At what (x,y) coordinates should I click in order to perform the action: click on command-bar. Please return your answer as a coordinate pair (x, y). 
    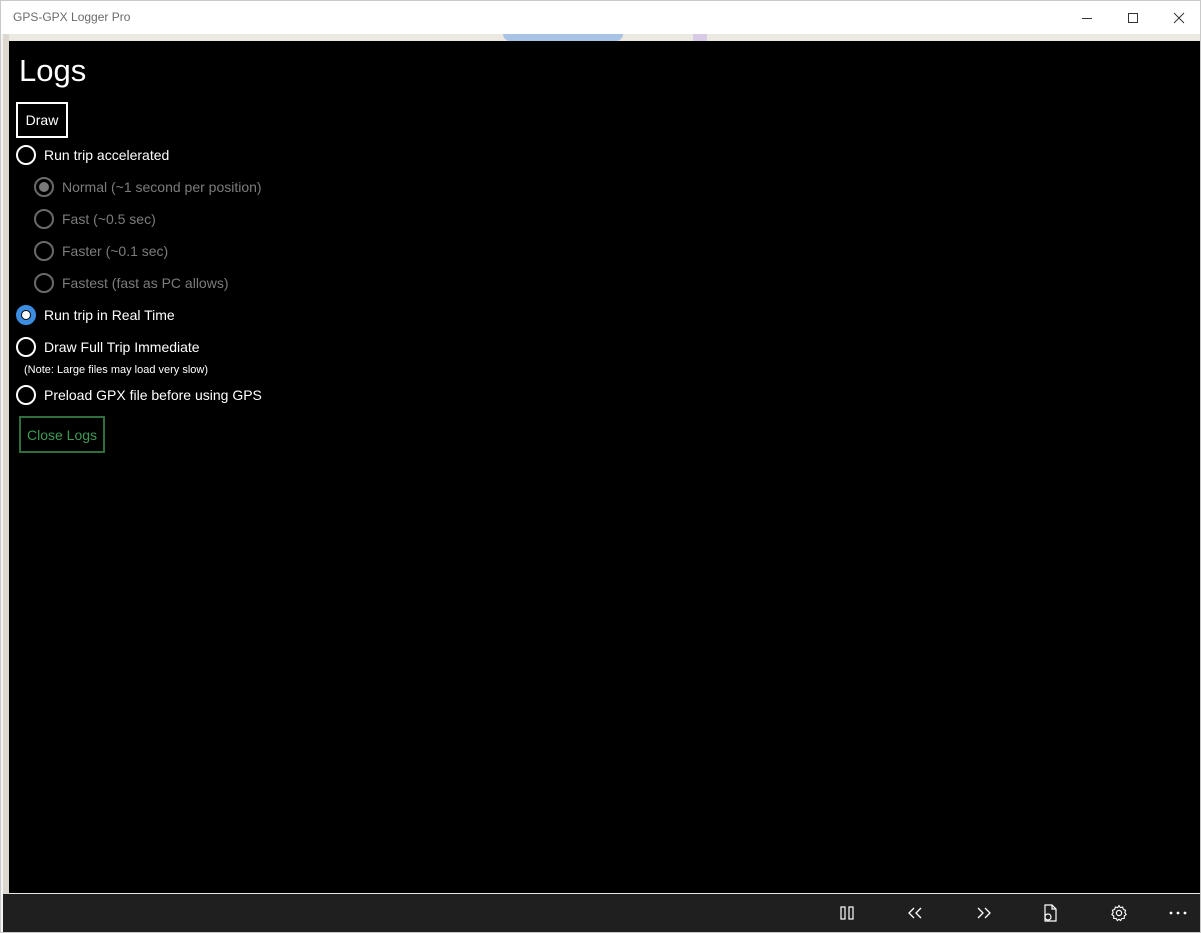
    Looking at the image, I should click on (601, 913).